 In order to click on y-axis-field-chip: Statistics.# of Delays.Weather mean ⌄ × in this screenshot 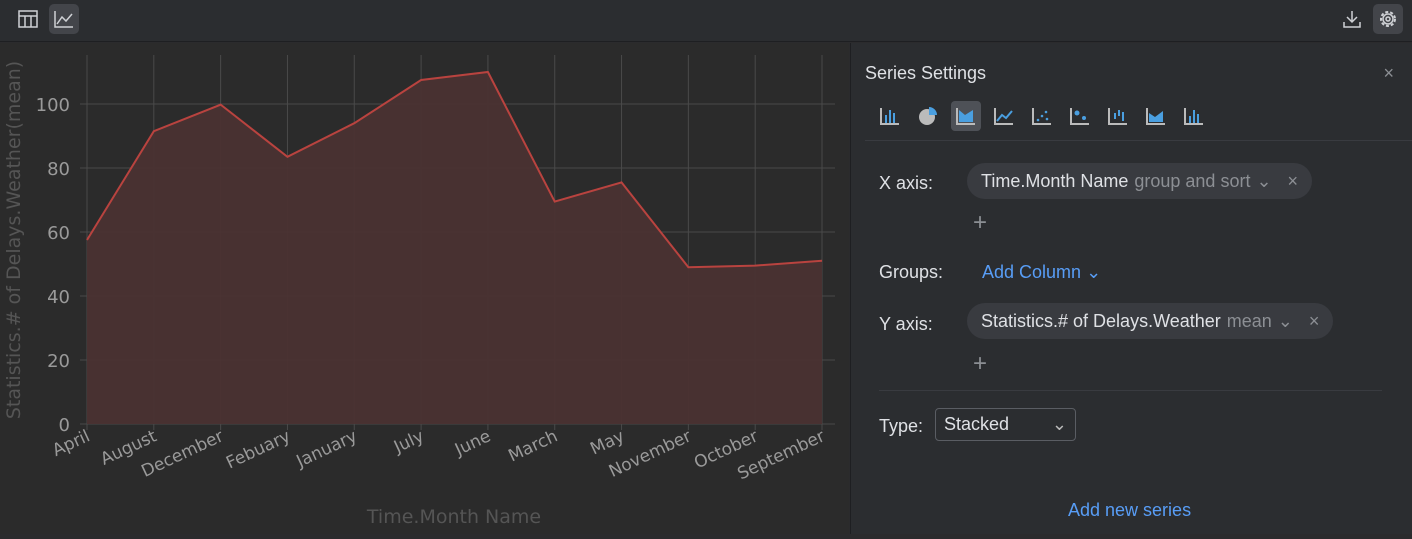, I will do `click(1150, 321)`.